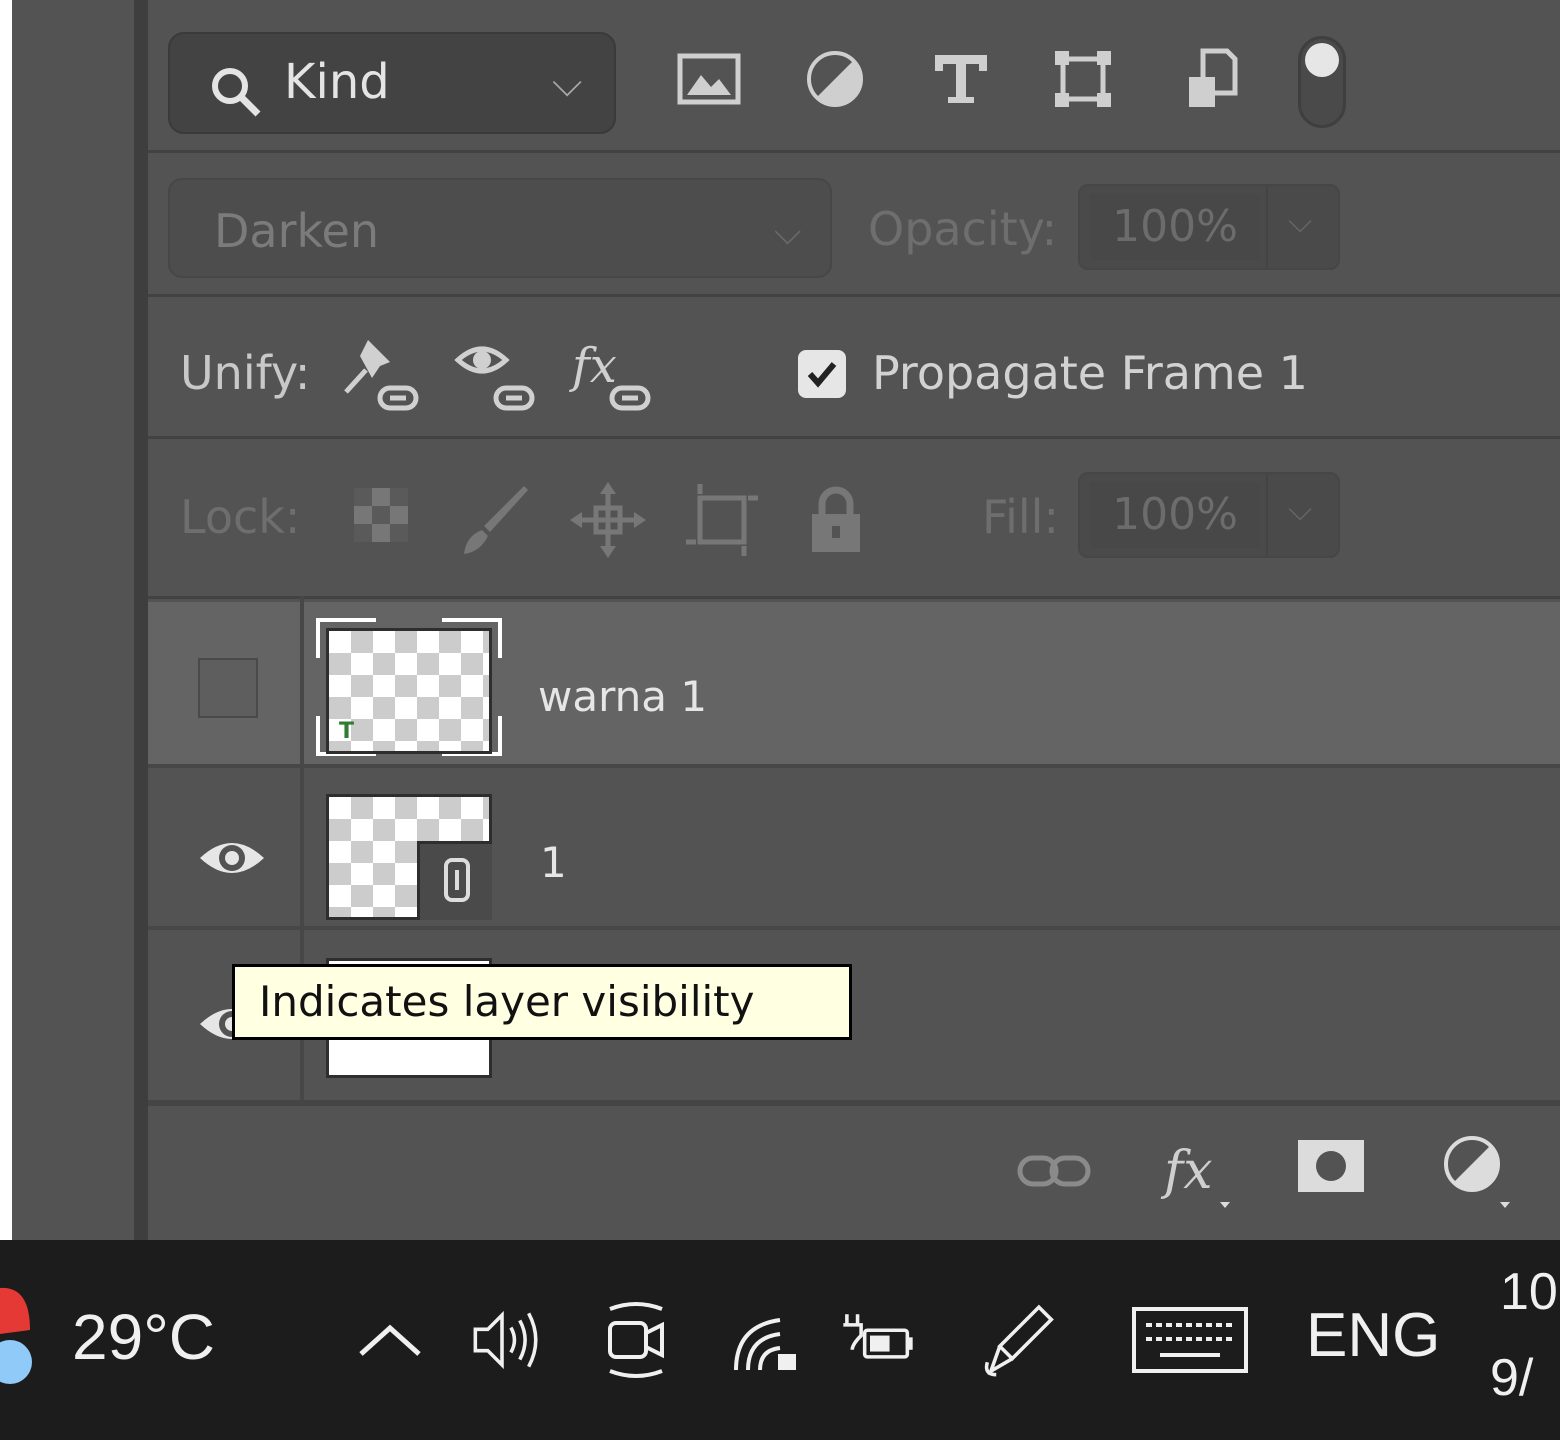 This screenshot has height=1440, width=1560. I want to click on kind-filter-label: Kind, so click(337, 82).